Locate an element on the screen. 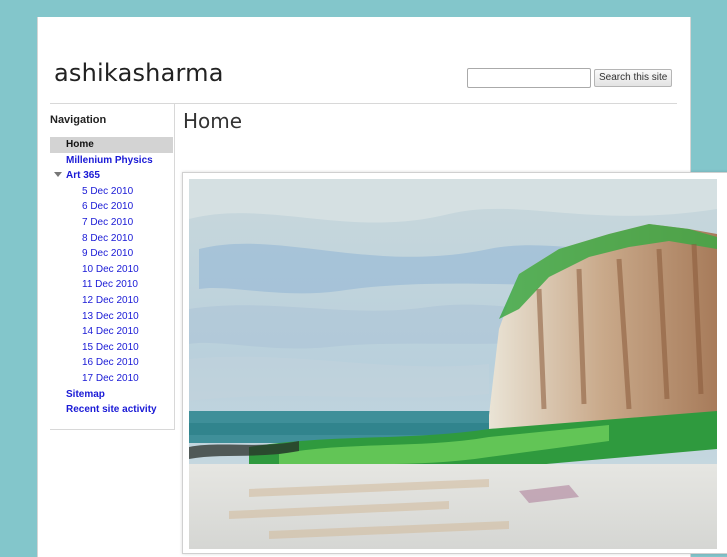 This screenshot has height=557, width=727. nav-item-6-dec-2010: 6 Dec 2010 is located at coordinates (111, 207).